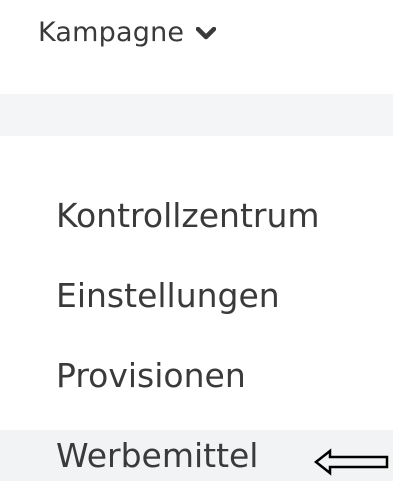 The image size is (393, 482). Describe the element at coordinates (353, 460) in the screenshot. I see `left-arrow-icon` at that location.